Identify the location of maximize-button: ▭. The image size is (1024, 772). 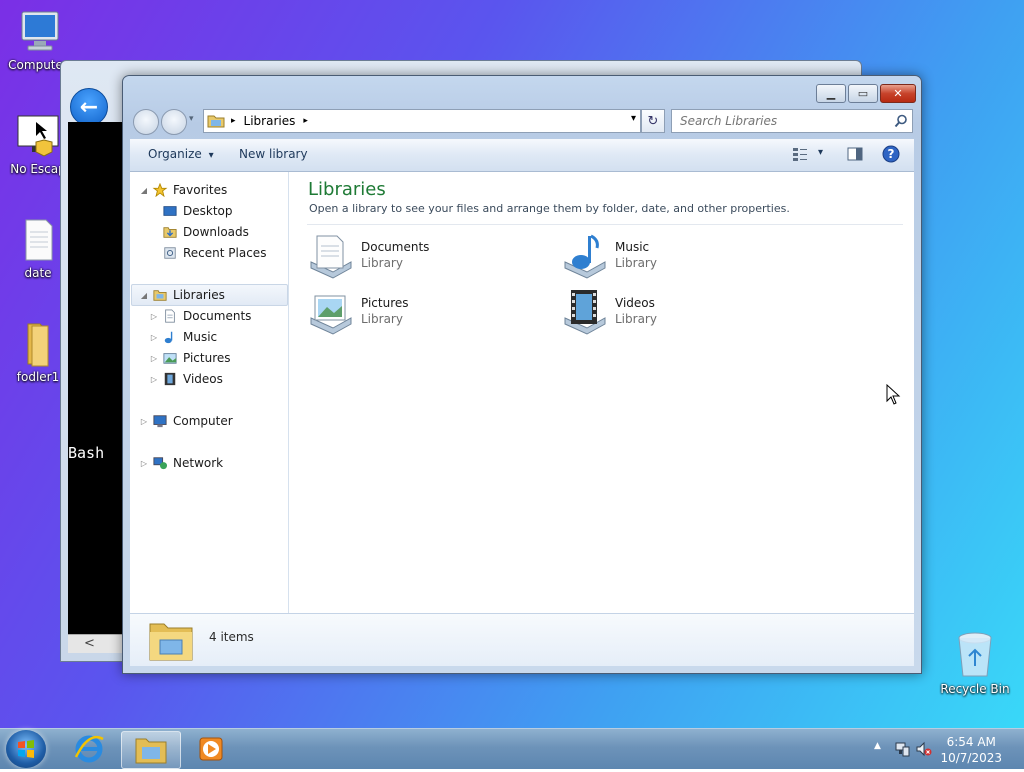
(863, 93).